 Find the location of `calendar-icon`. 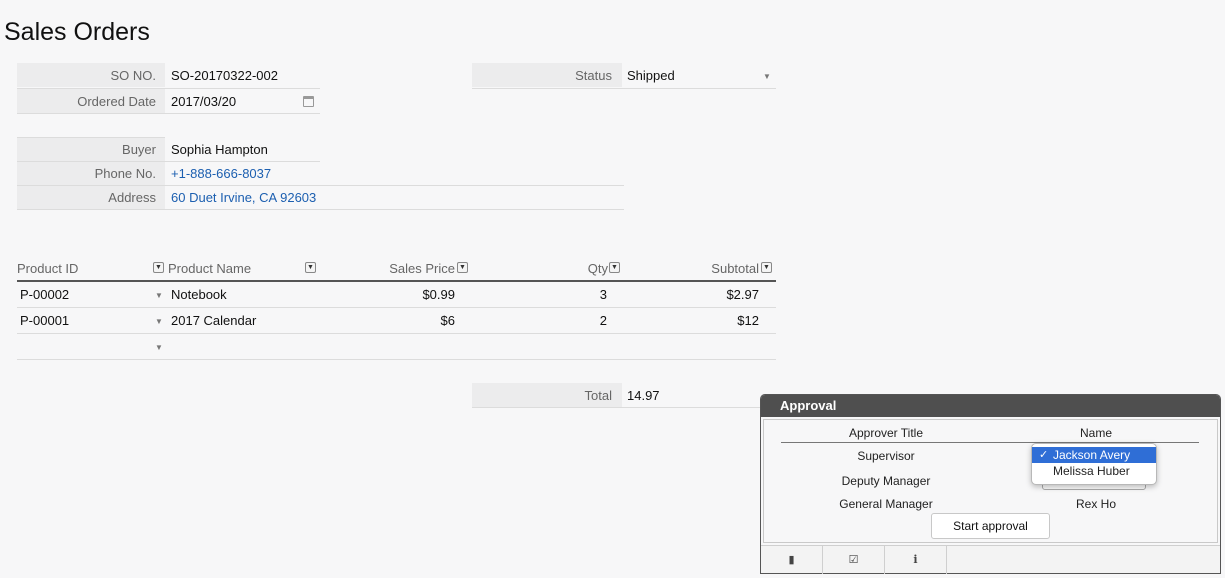

calendar-icon is located at coordinates (308, 101).